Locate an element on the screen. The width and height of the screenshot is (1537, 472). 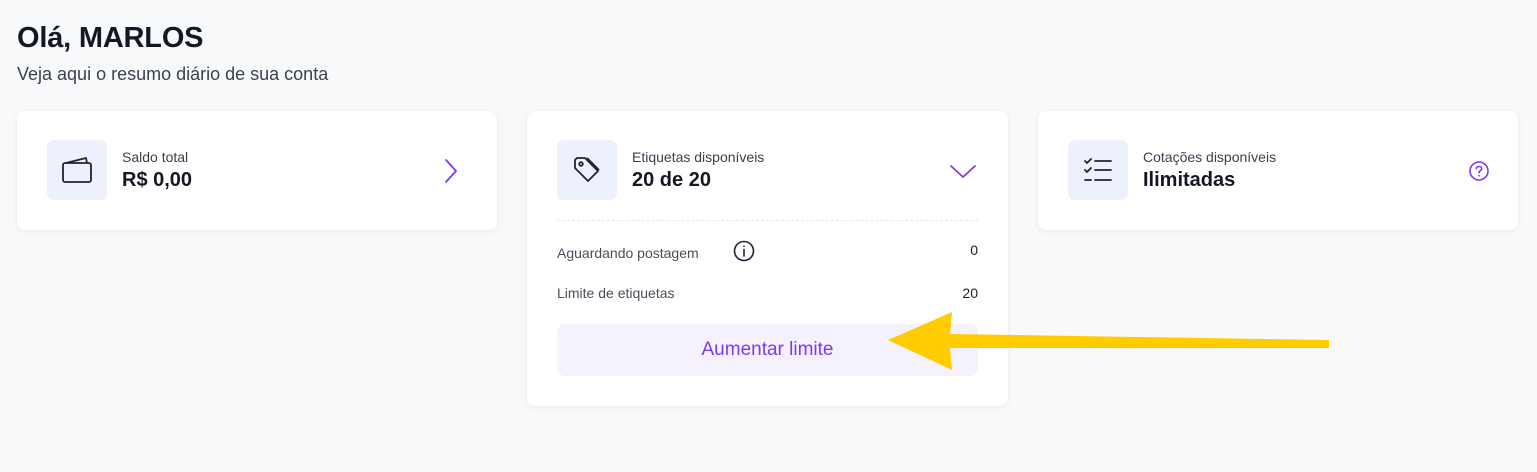
divider is located at coordinates (767, 220).